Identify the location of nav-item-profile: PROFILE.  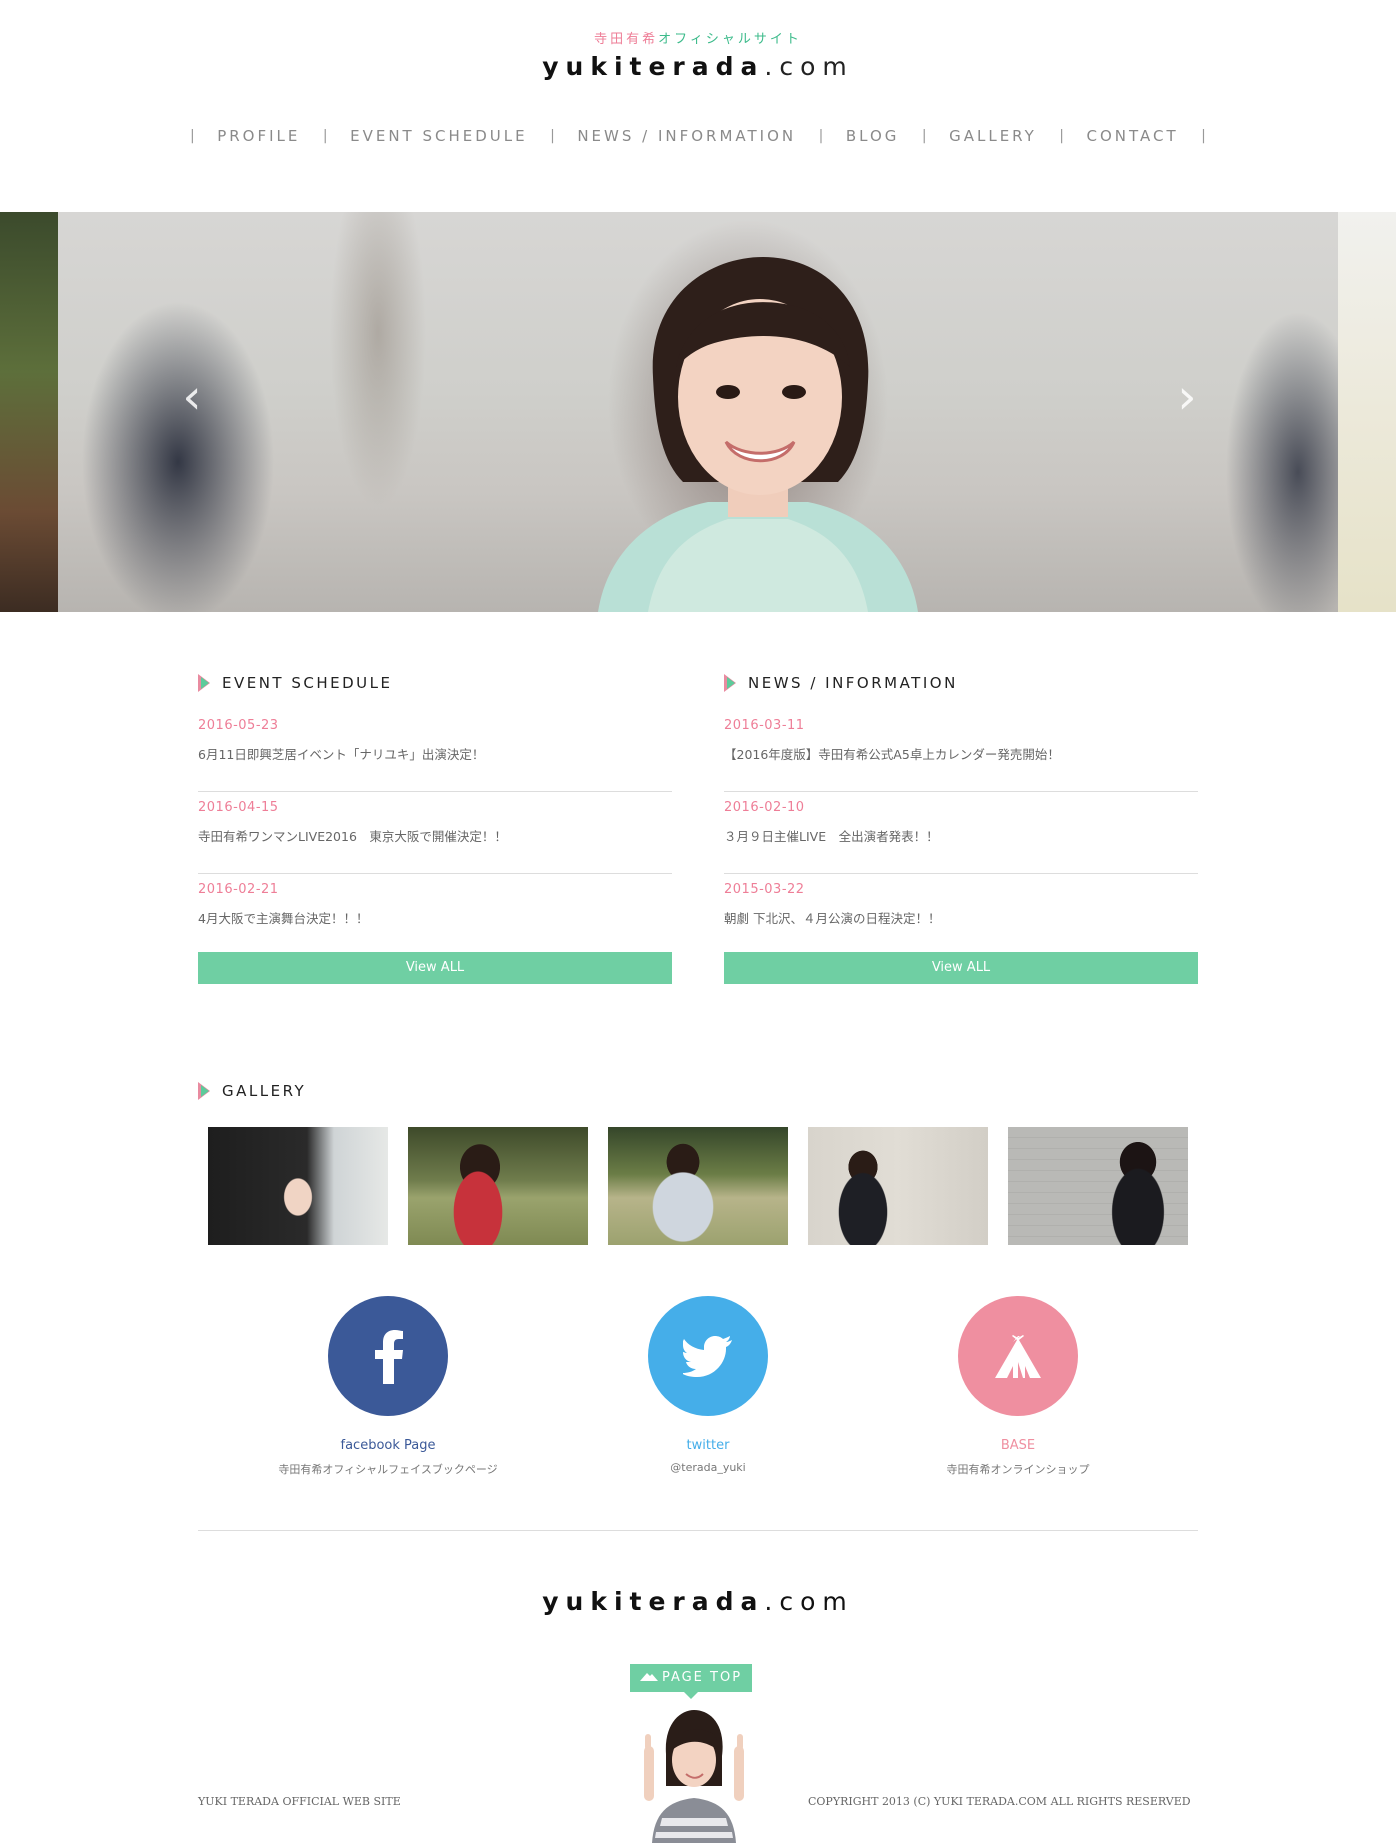
(258, 136).